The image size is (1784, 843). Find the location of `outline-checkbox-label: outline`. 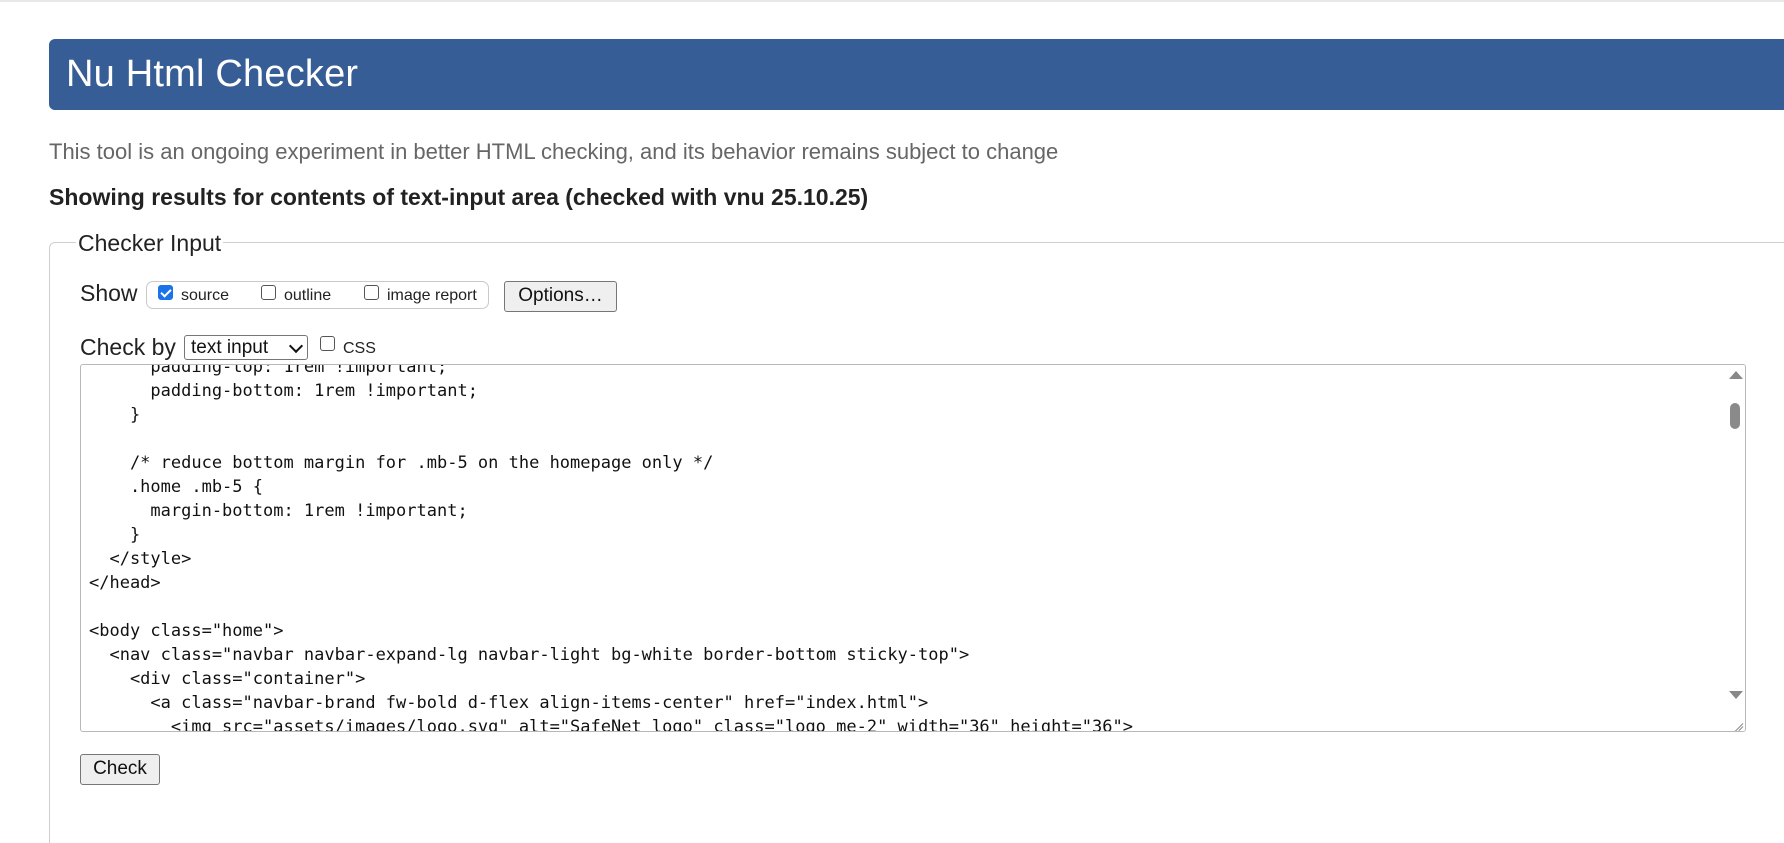

outline-checkbox-label: outline is located at coordinates (307, 296).